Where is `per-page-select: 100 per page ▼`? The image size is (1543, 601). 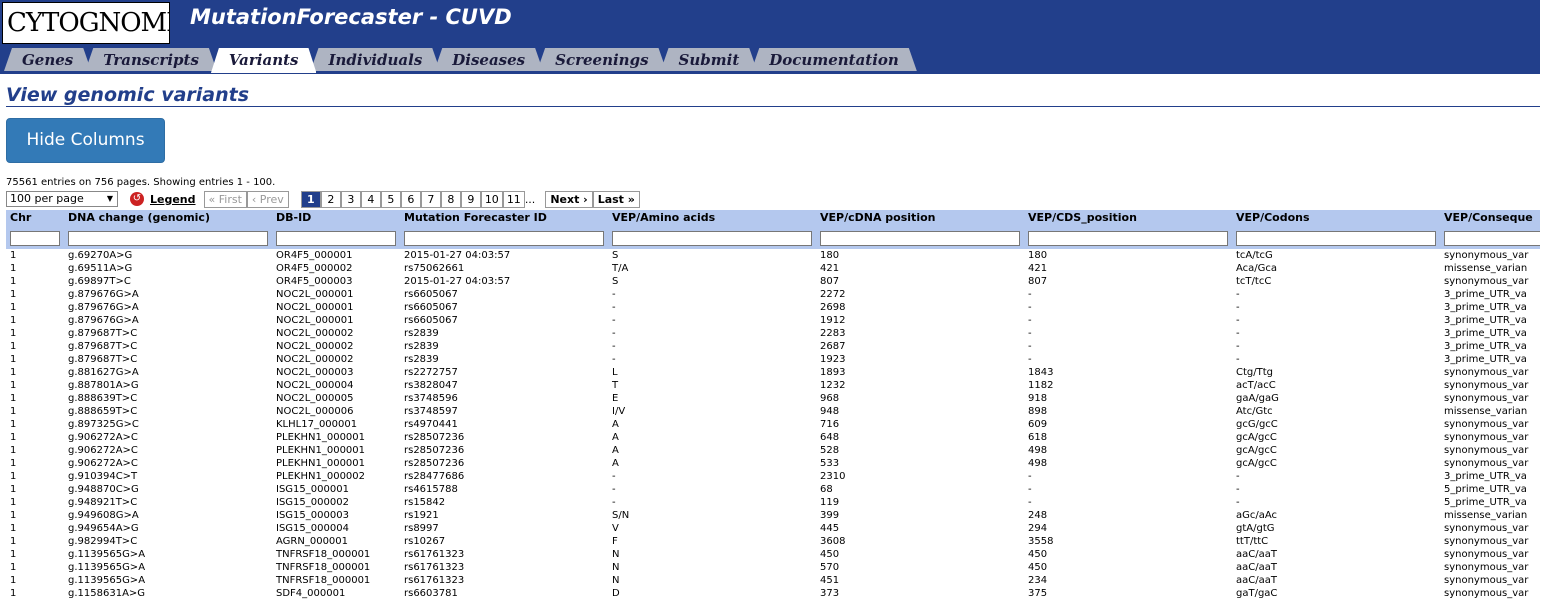
per-page-select: 100 per page ▼ is located at coordinates (62, 199).